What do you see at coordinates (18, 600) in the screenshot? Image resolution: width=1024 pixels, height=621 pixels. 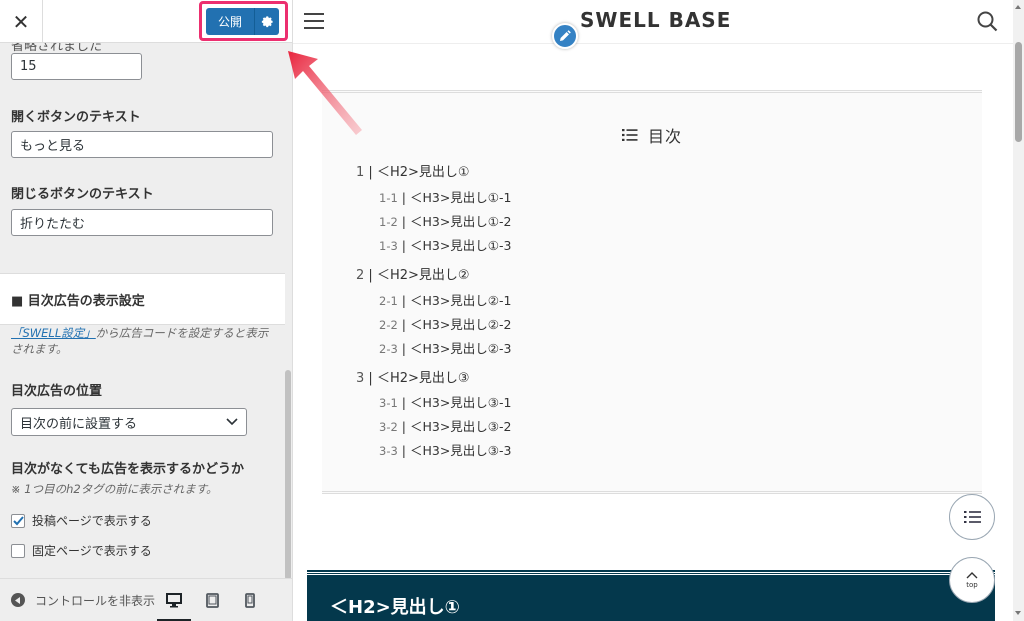 I see `collapse-icon` at bounding box center [18, 600].